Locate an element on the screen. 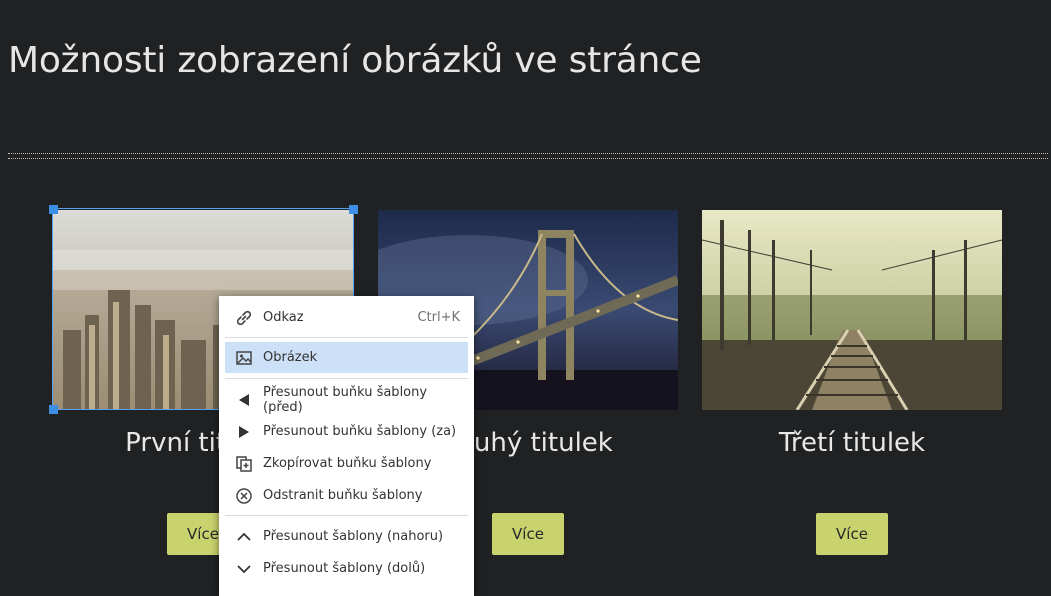  chevron-up-icon is located at coordinates (244, 536).